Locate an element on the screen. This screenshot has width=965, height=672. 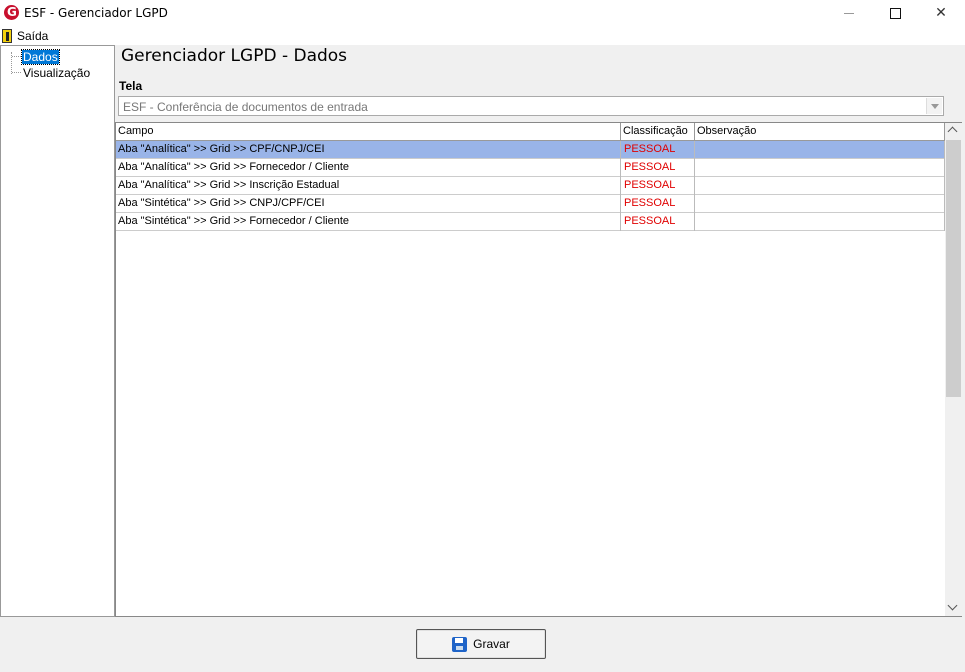
exit-menu-label: Saída is located at coordinates (33, 36).